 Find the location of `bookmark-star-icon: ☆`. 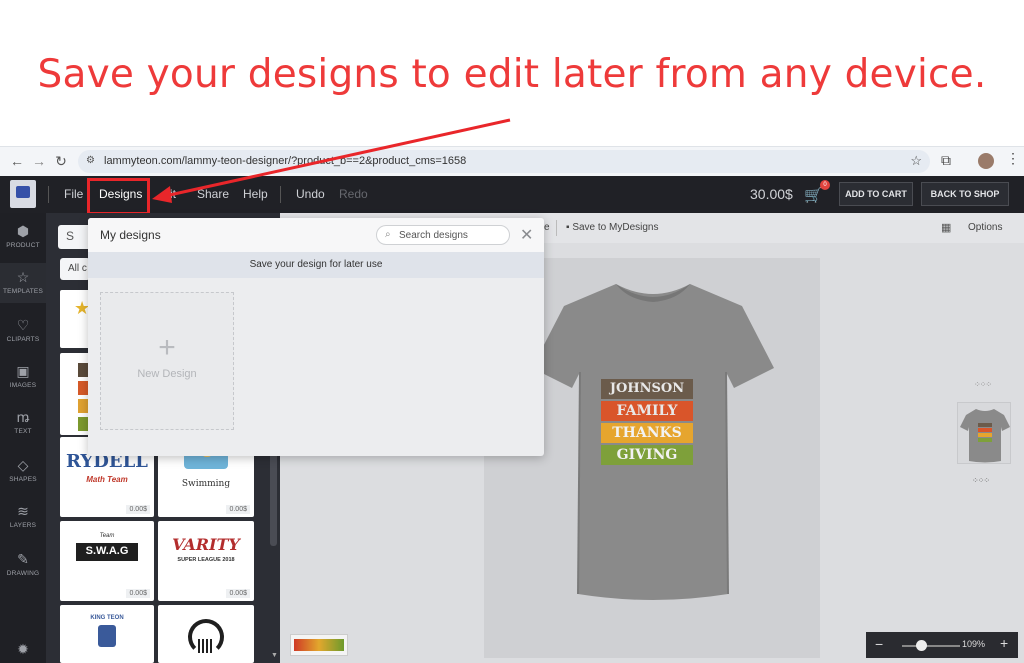

bookmark-star-icon: ☆ is located at coordinates (916, 161).